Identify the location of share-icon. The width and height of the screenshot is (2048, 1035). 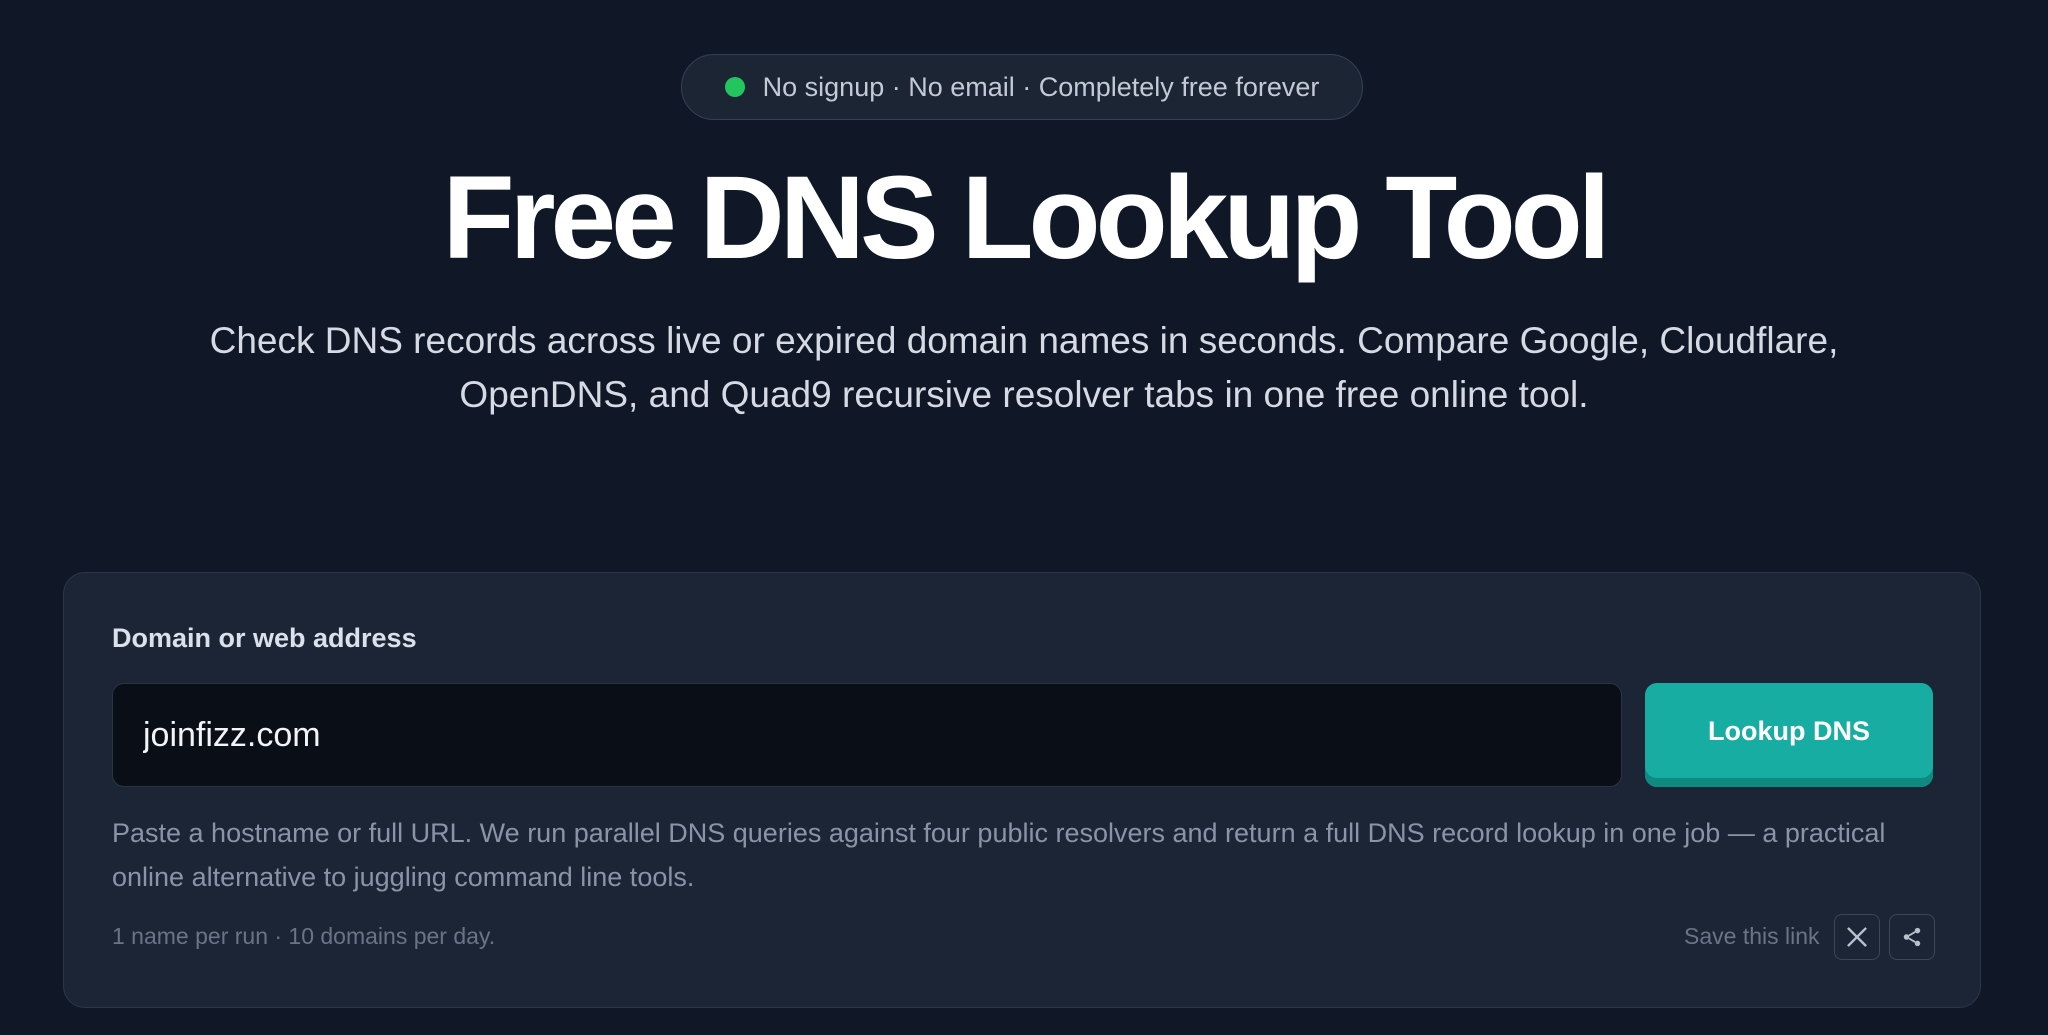
(1912, 937).